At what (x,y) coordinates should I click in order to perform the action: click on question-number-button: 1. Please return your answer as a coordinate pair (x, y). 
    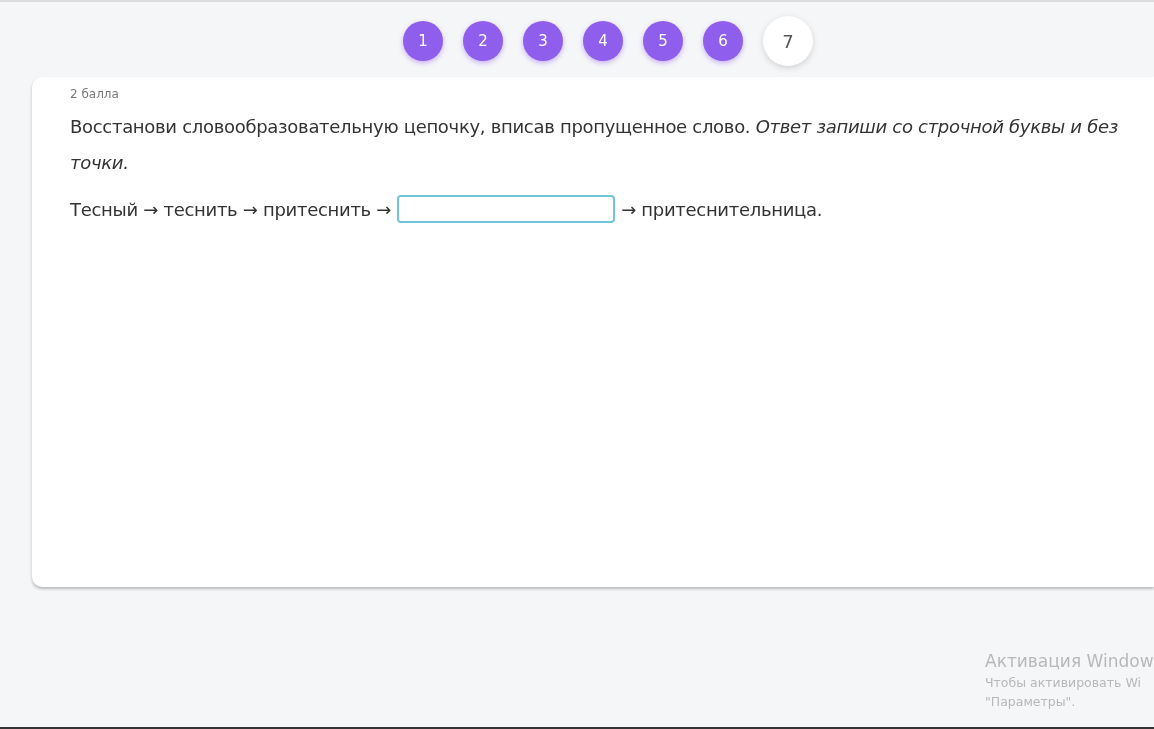
    Looking at the image, I should click on (423, 41).